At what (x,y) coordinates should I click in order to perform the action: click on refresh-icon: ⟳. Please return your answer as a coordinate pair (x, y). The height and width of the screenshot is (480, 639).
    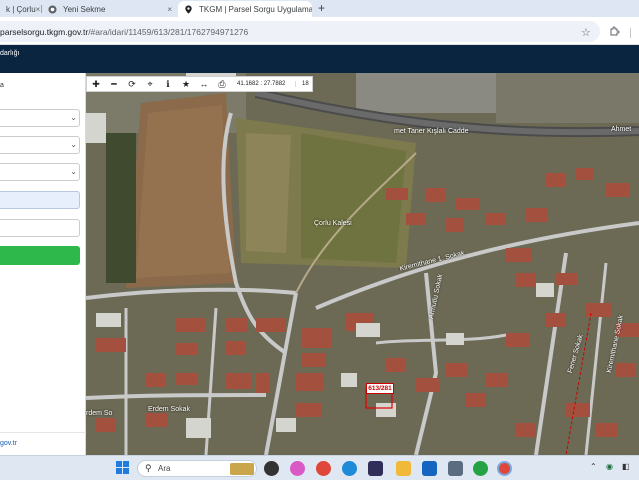
    Looking at the image, I should click on (132, 84).